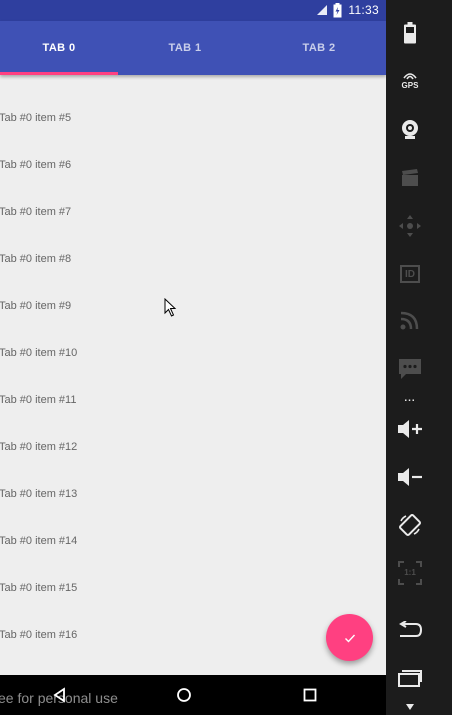  I want to click on emulator-toolbar: GPS ID ... 1:1, so click(419, 357).